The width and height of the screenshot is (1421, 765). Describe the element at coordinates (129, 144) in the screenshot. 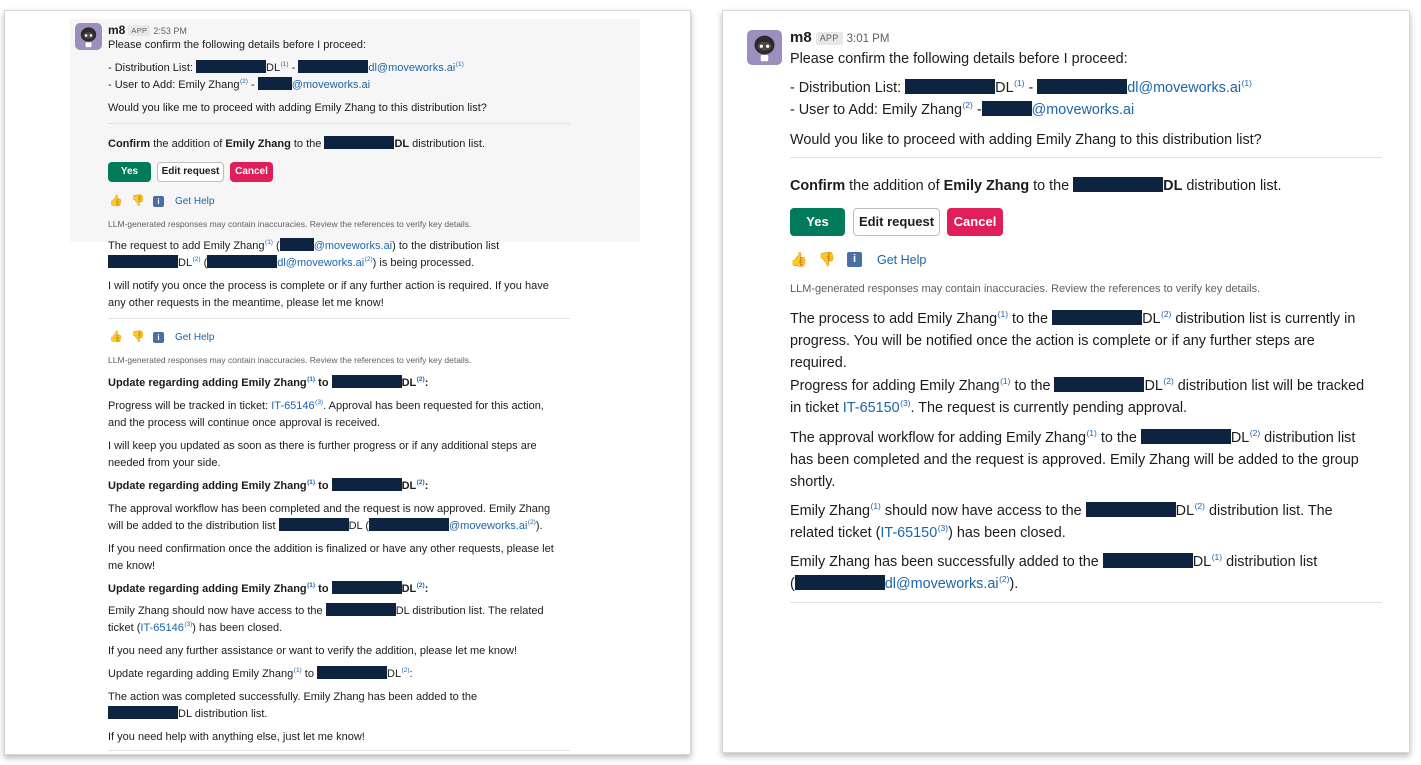

I see `text-span: Confirm` at that location.